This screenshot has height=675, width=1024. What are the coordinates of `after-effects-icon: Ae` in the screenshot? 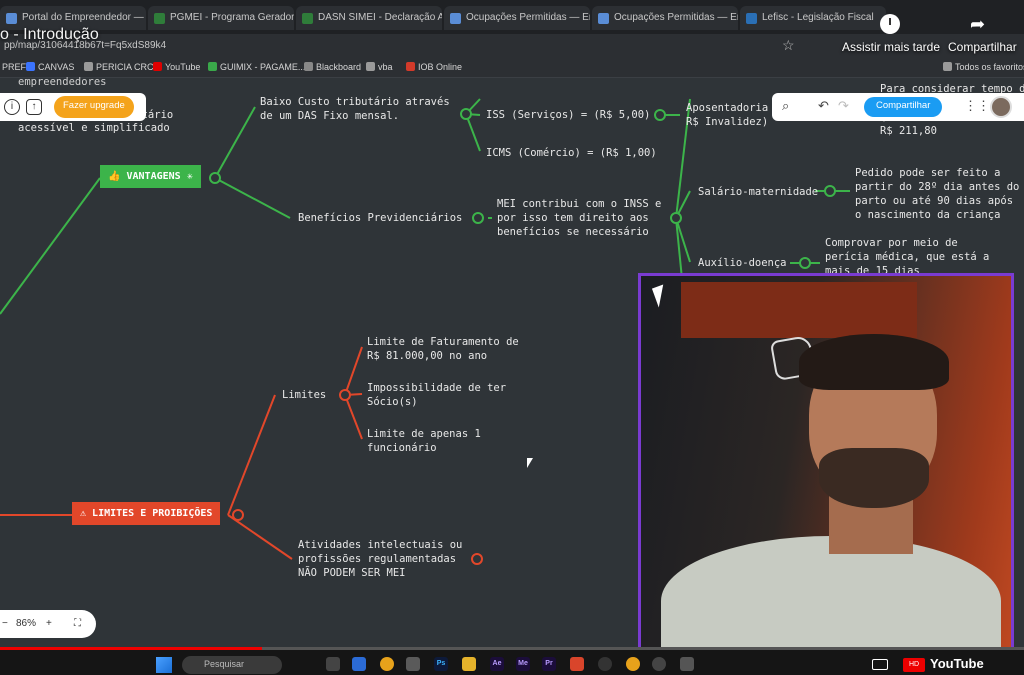 It's located at (497, 664).